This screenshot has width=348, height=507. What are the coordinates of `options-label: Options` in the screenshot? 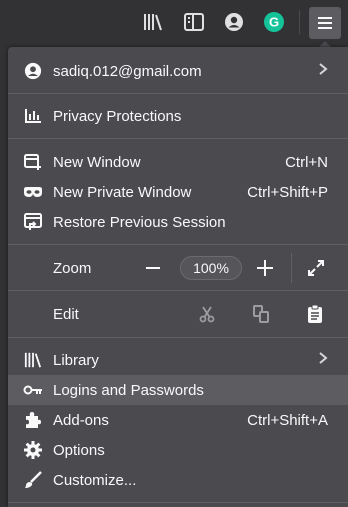 It's located at (79, 450).